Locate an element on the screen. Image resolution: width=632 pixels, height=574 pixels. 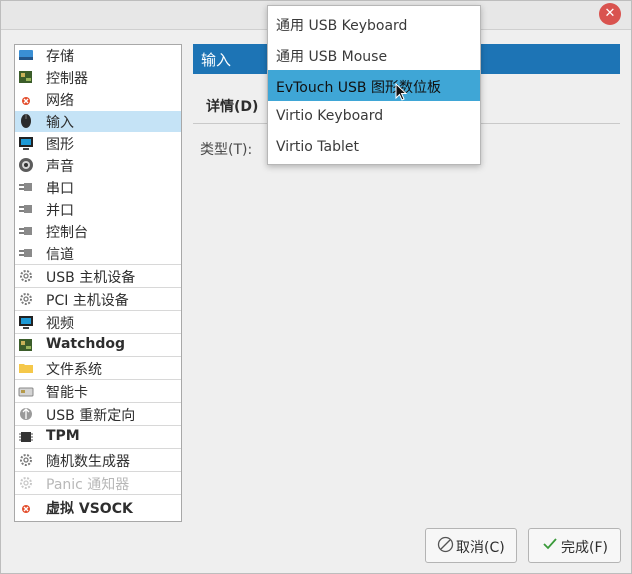
folder-icon is located at coordinates (26, 368).